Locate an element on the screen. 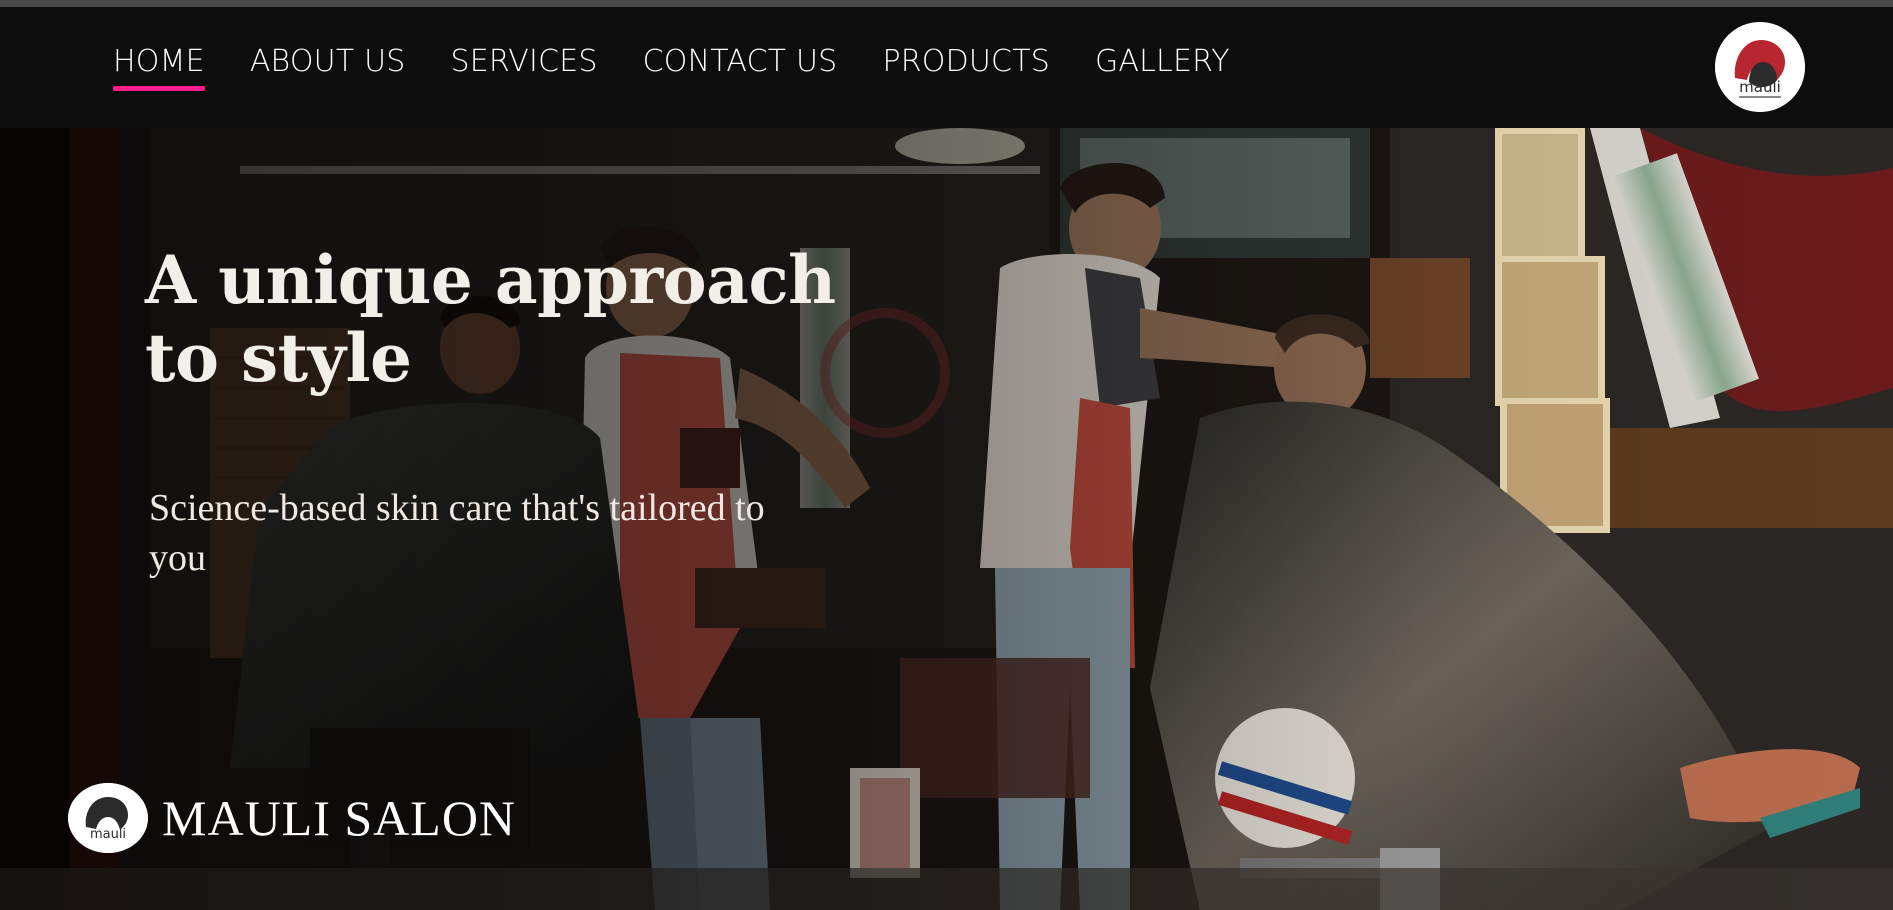  nav-about-us: ABOUT US is located at coordinates (328, 62).